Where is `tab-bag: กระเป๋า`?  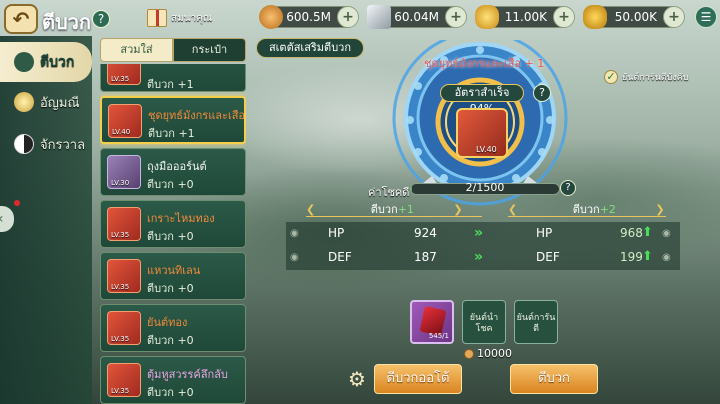
tab-bag: กระเป๋า is located at coordinates (209, 50).